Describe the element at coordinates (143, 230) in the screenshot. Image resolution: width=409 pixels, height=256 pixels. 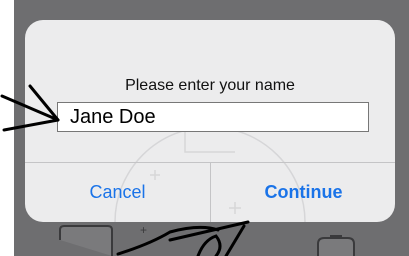
I see `background-plus-mark: +` at that location.